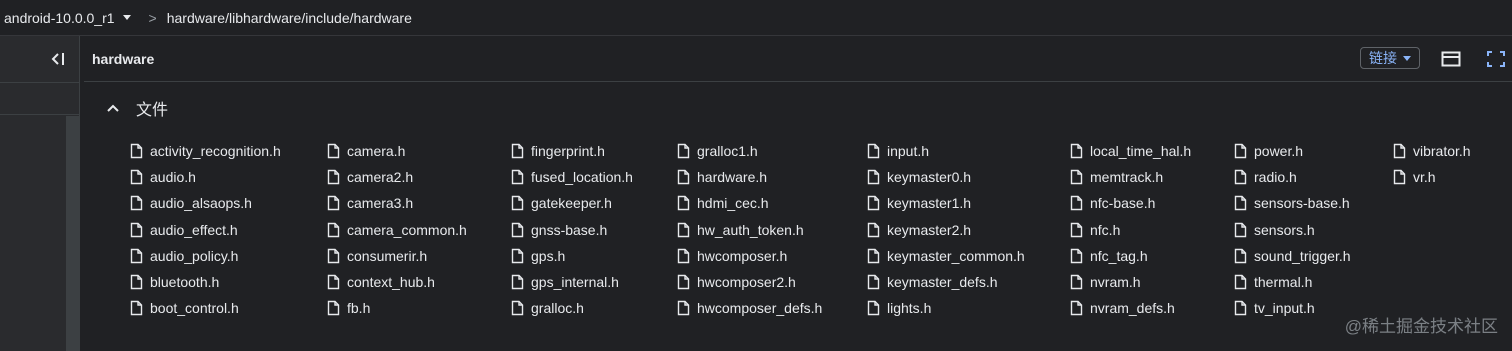 The image size is (1512, 351). Describe the element at coordinates (1302, 255) in the screenshot. I see `file-name: sound_trigger.h` at that location.